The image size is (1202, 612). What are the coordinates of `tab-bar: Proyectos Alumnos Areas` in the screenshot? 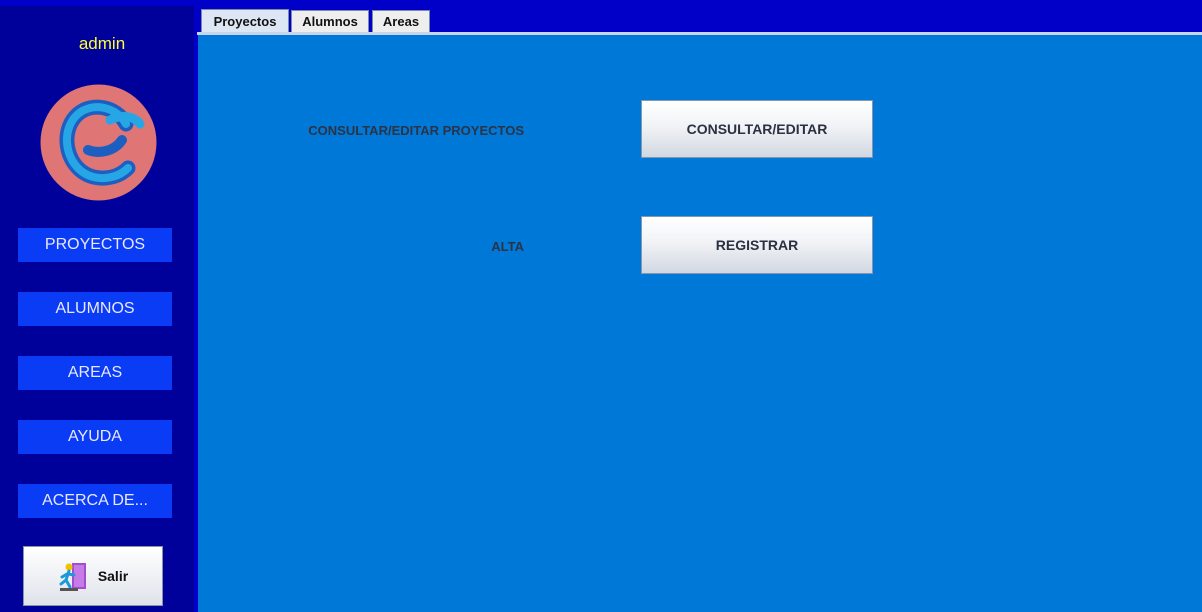 It's located at (699, 17).